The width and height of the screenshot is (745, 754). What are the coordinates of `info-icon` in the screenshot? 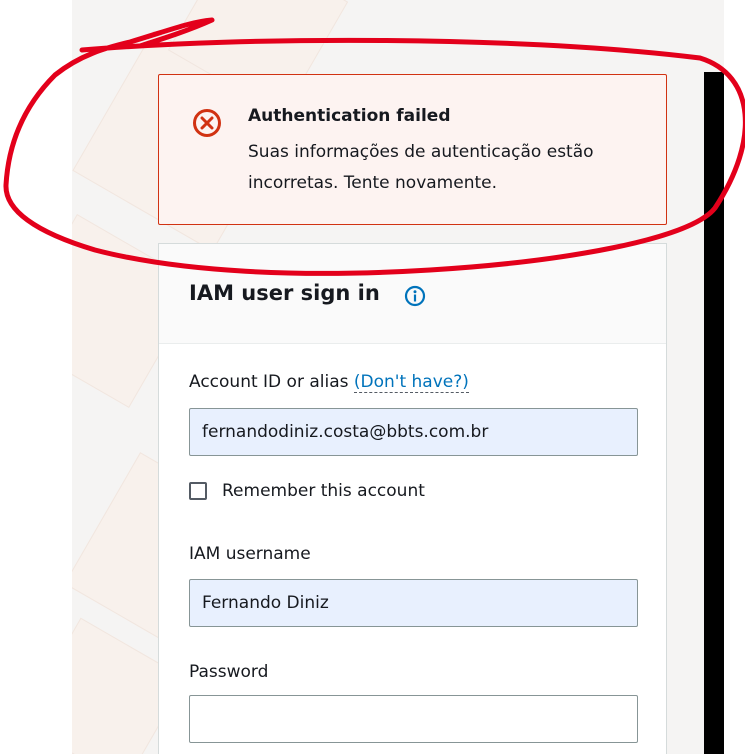 It's located at (415, 296).